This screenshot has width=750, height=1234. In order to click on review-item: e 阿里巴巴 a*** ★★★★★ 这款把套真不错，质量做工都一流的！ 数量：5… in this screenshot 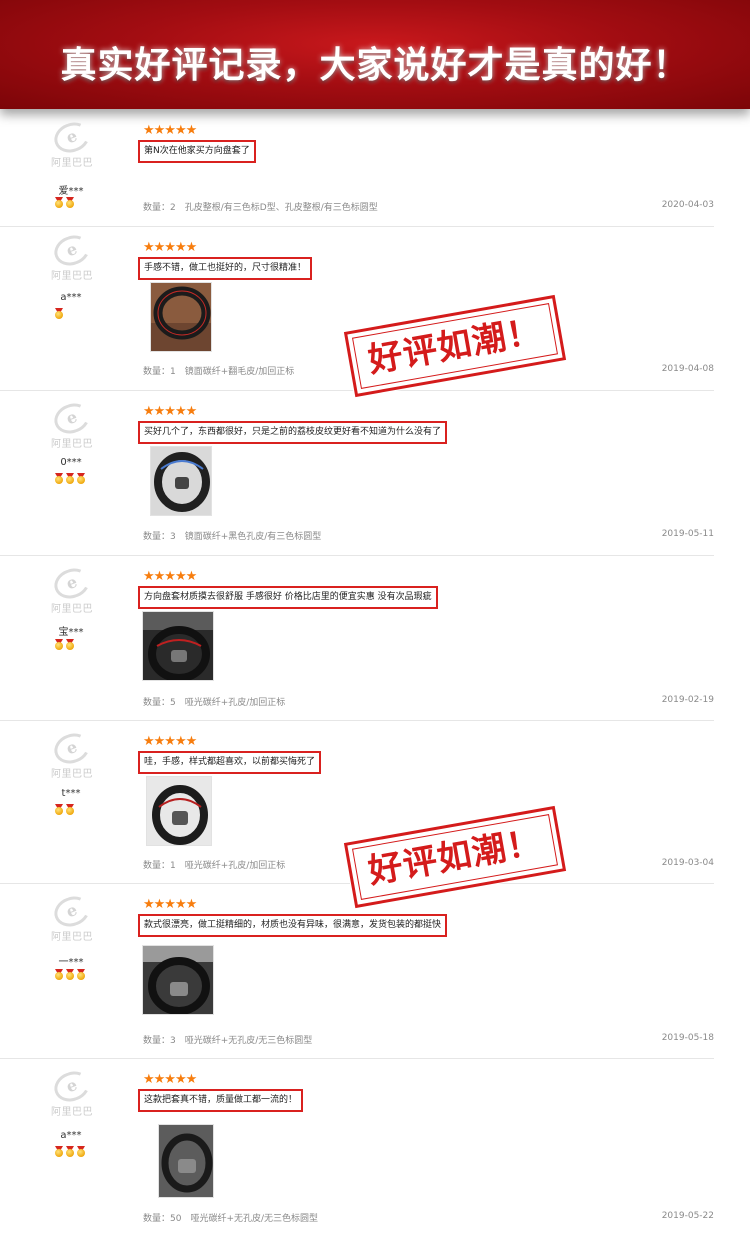, I will do `click(357, 1146)`.